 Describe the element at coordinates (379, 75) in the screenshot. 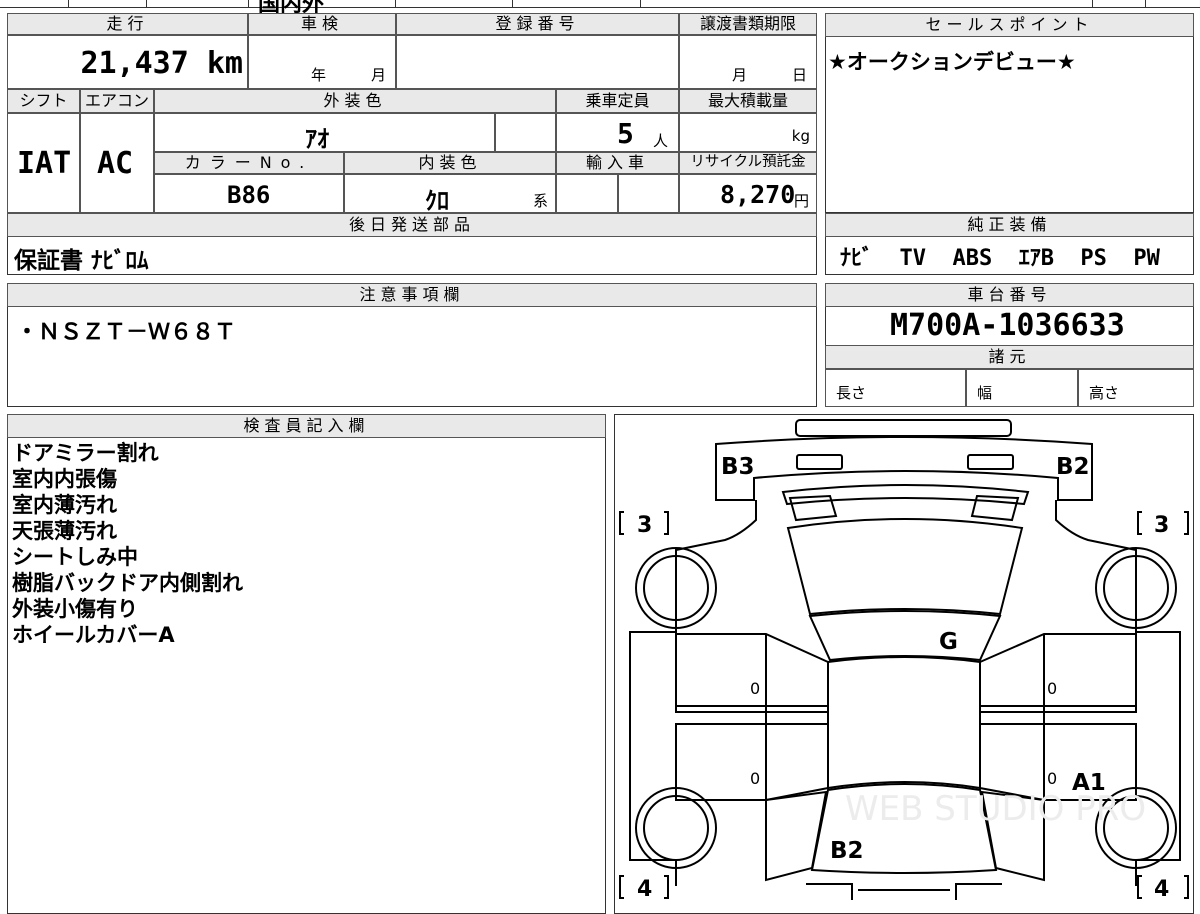

I see `inspection-month-unit: 月` at that location.